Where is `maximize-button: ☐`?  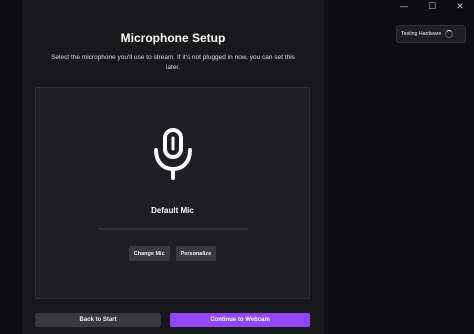 maximize-button: ☐ is located at coordinates (432, 7).